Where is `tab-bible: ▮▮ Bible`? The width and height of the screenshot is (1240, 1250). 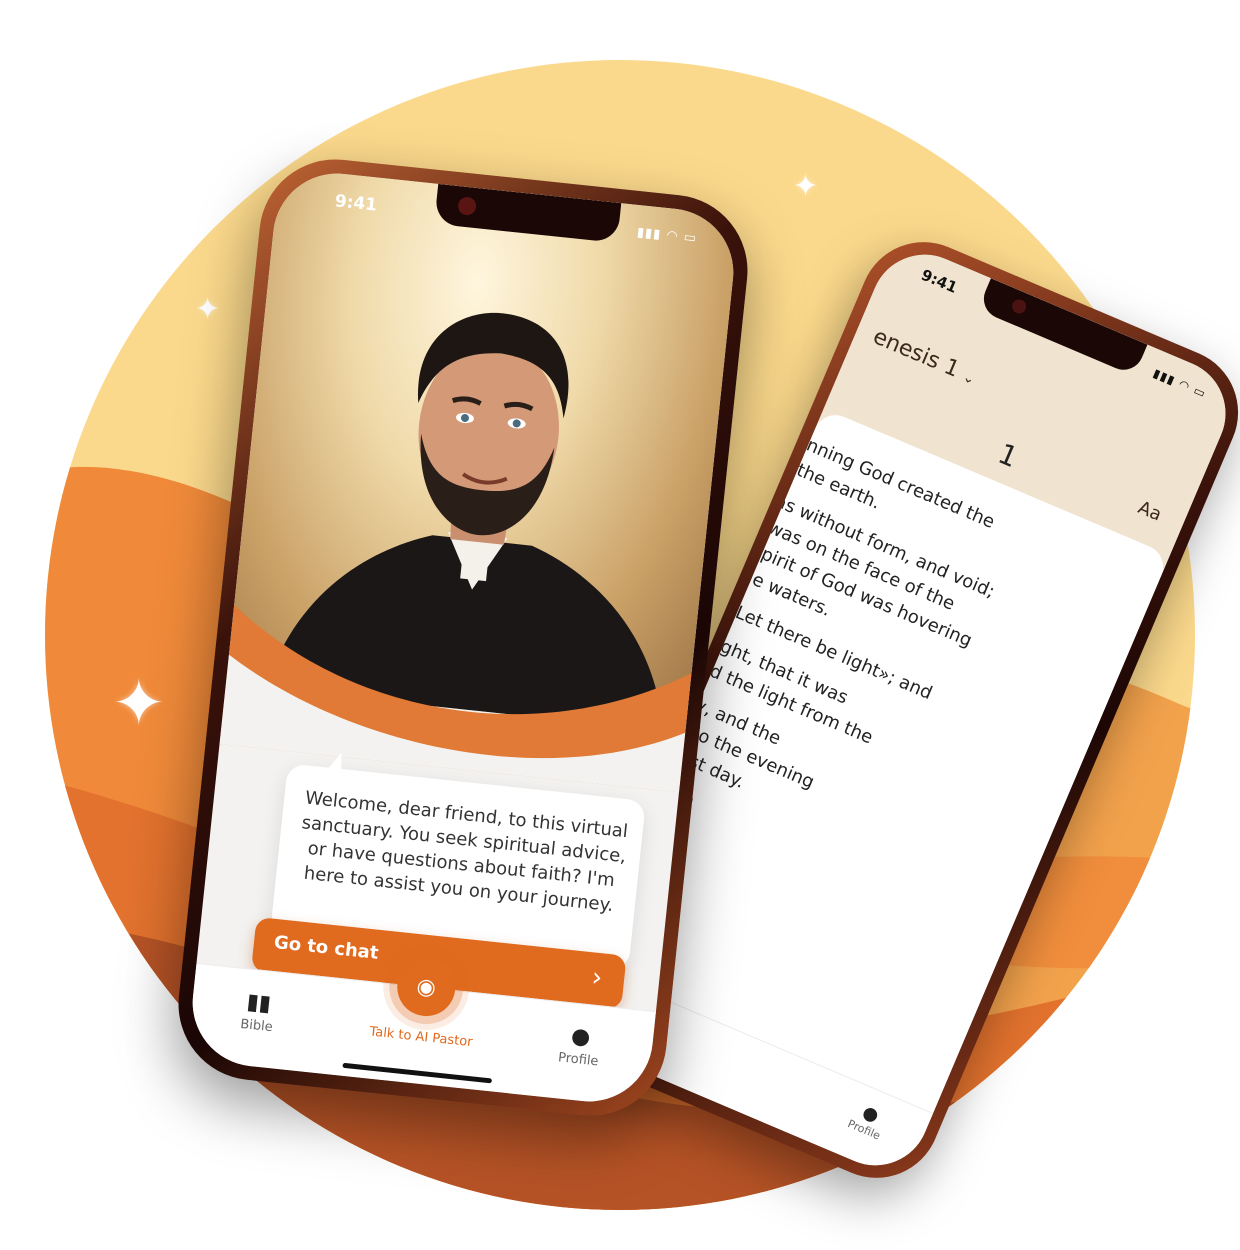
tab-bible: ▮▮ Bible is located at coordinates (258, 1012).